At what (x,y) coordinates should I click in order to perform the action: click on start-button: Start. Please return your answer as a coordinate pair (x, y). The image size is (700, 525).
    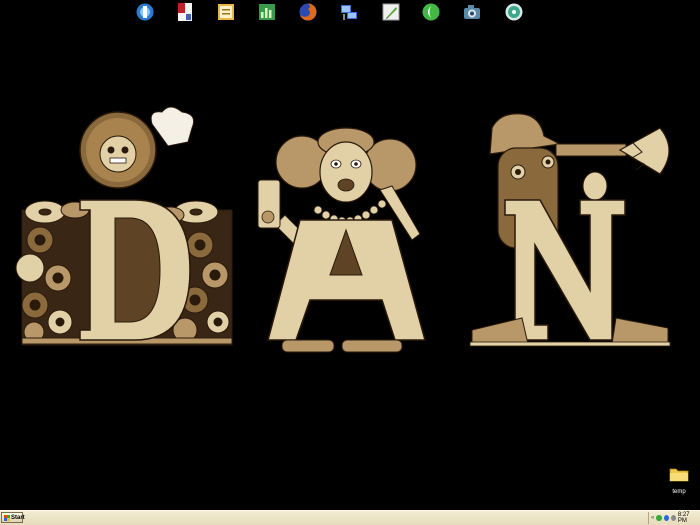
    Looking at the image, I should click on (13, 517).